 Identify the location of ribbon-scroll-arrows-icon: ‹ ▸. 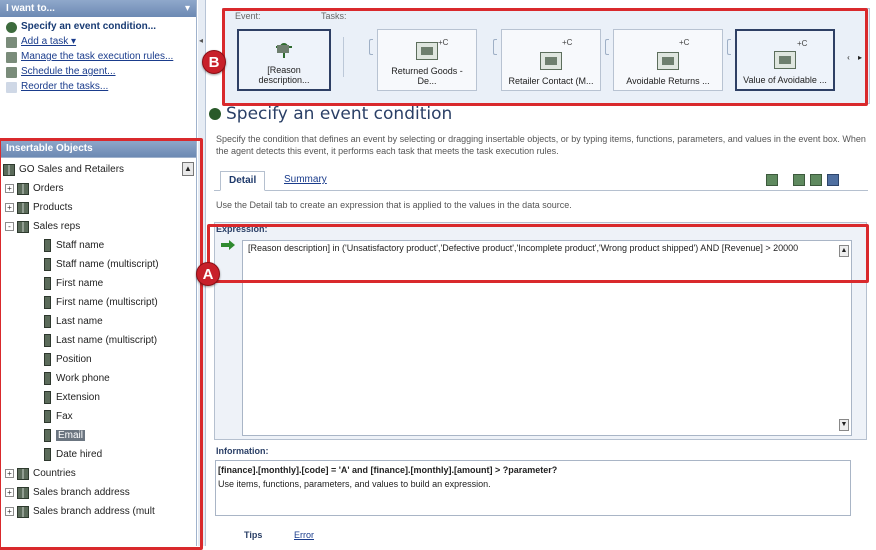
(856, 57).